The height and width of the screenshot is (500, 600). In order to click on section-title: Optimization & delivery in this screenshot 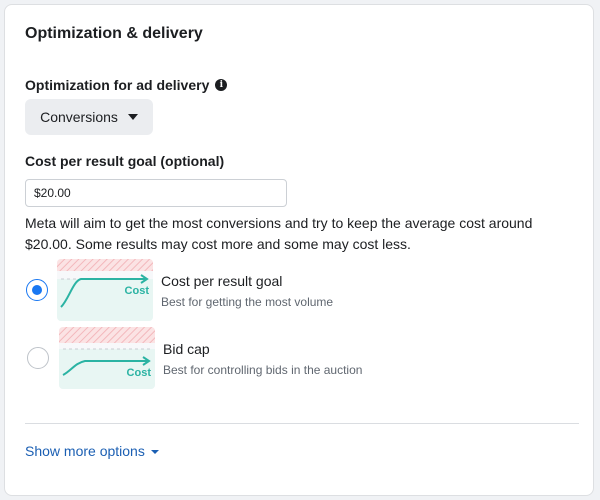, I will do `click(114, 33)`.